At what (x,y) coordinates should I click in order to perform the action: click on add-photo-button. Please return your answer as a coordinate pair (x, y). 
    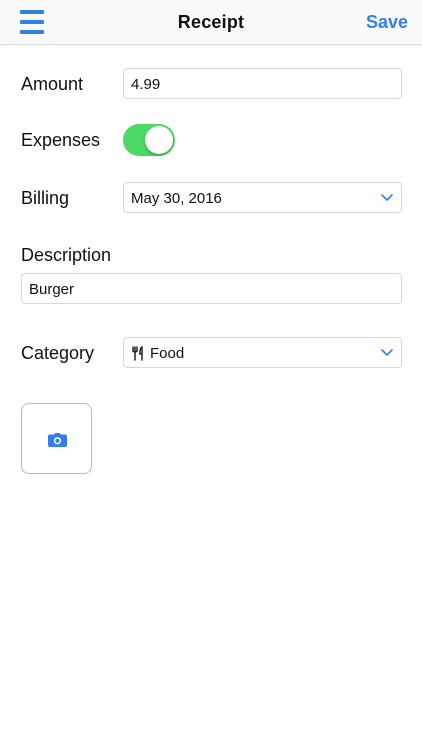
    Looking at the image, I should click on (56, 438).